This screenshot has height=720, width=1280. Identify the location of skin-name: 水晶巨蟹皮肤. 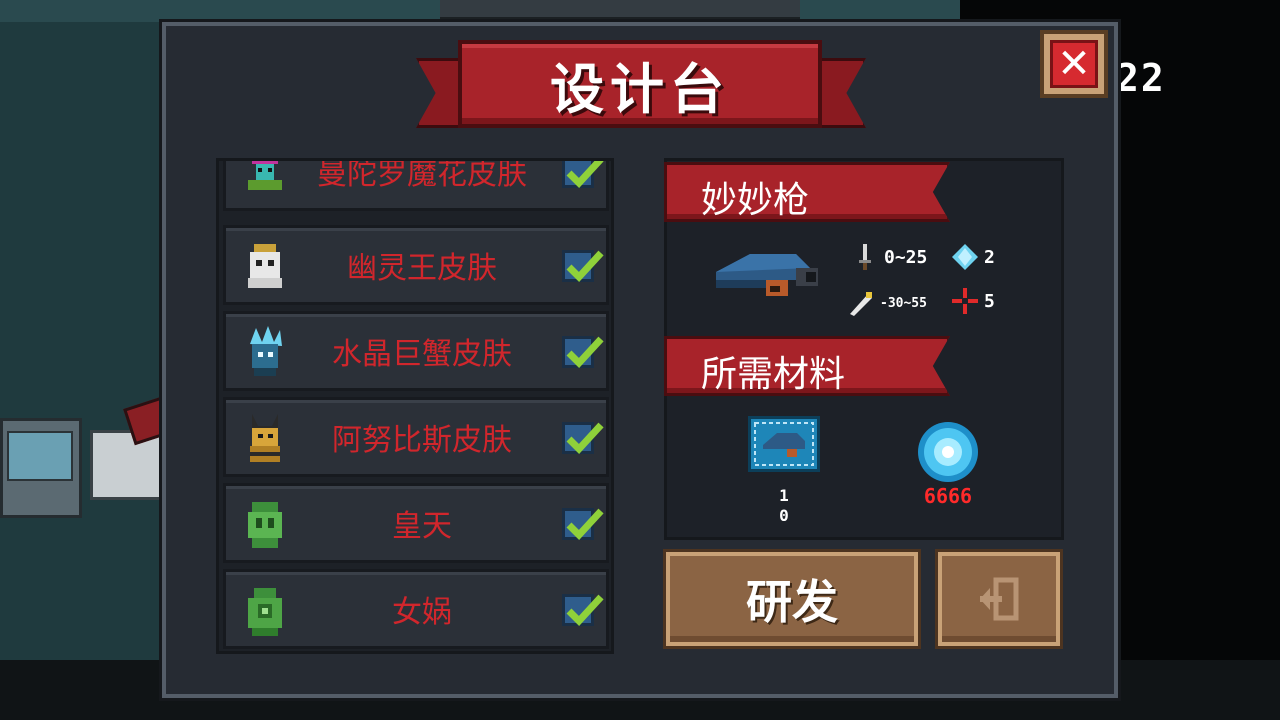
(422, 354).